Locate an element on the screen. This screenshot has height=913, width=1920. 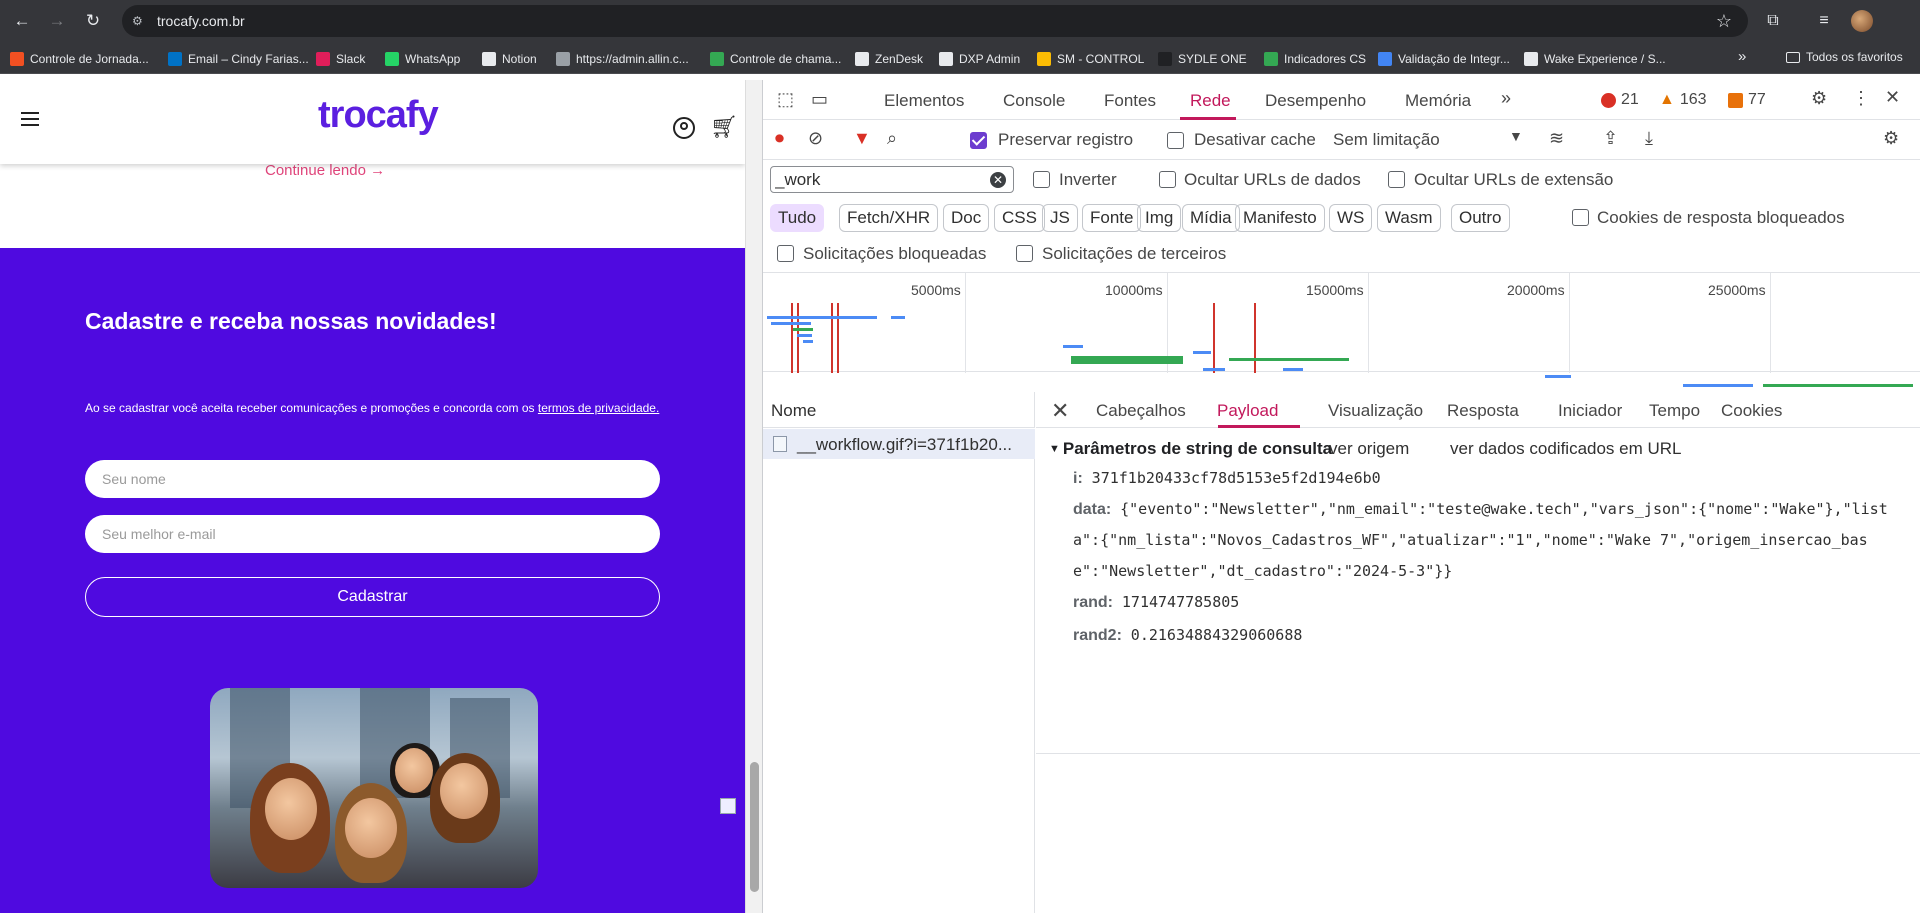
bookmark-star-icon: ☆ is located at coordinates (1724, 21).